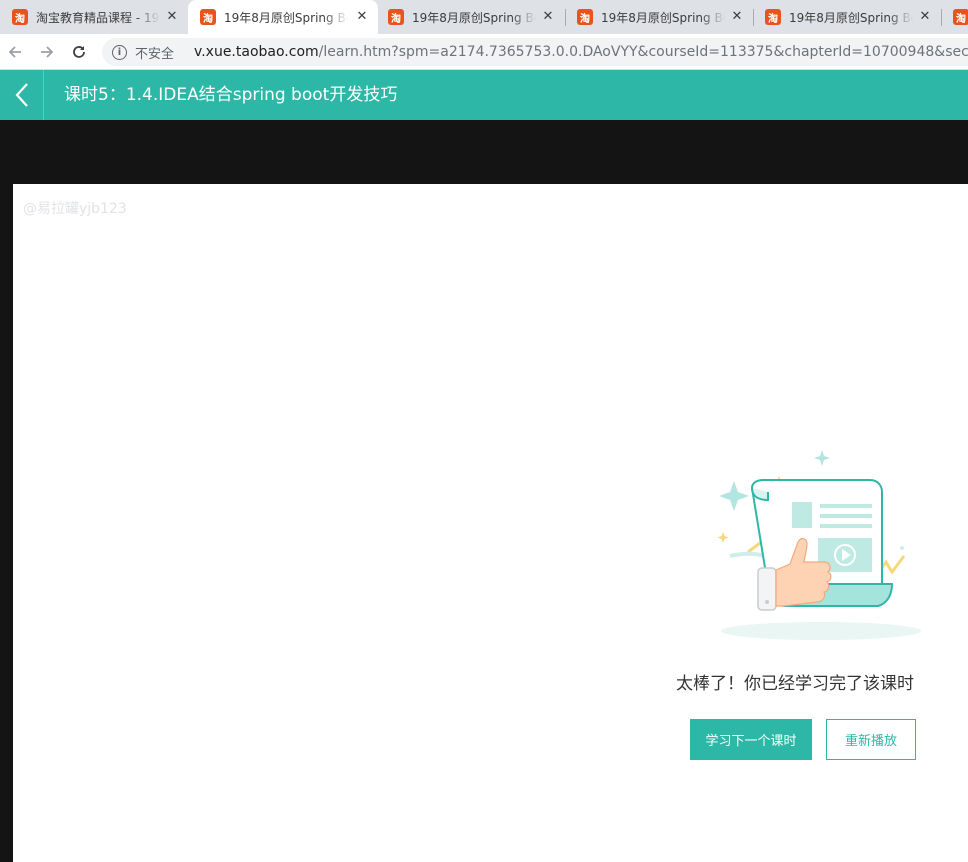 The height and width of the screenshot is (862, 968). Describe the element at coordinates (819, 545) in the screenshot. I see `completion-illustration-icon` at that location.